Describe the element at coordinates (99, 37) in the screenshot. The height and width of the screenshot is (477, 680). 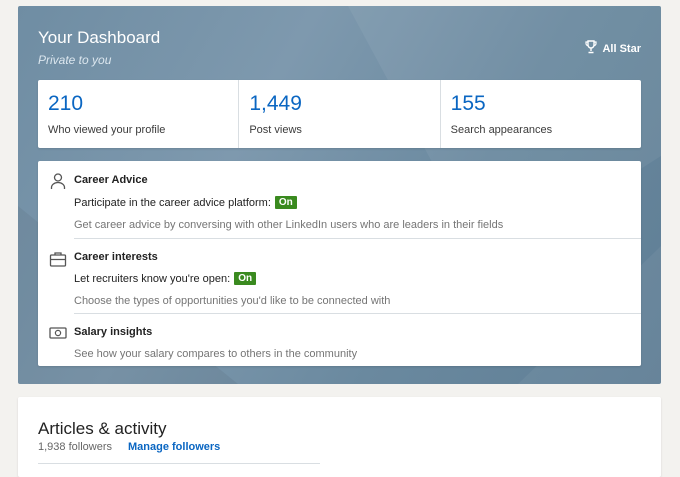
I see `dashboard-title: Your Dashboard` at that location.